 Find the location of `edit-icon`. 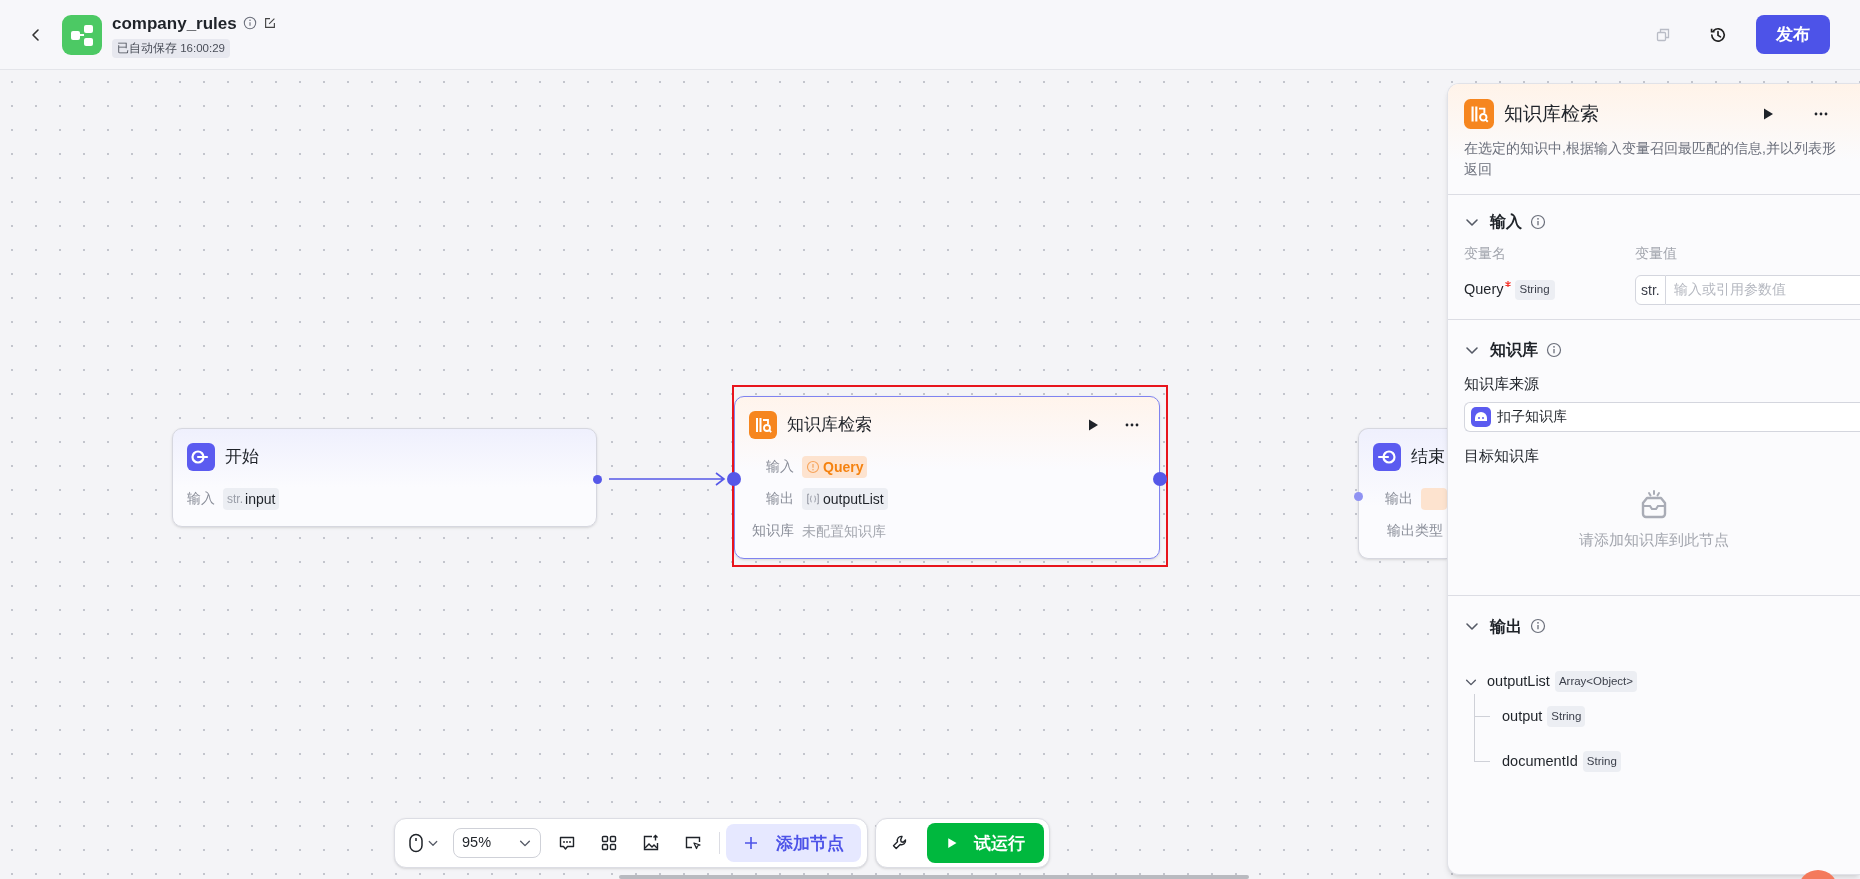

edit-icon is located at coordinates (269, 23).